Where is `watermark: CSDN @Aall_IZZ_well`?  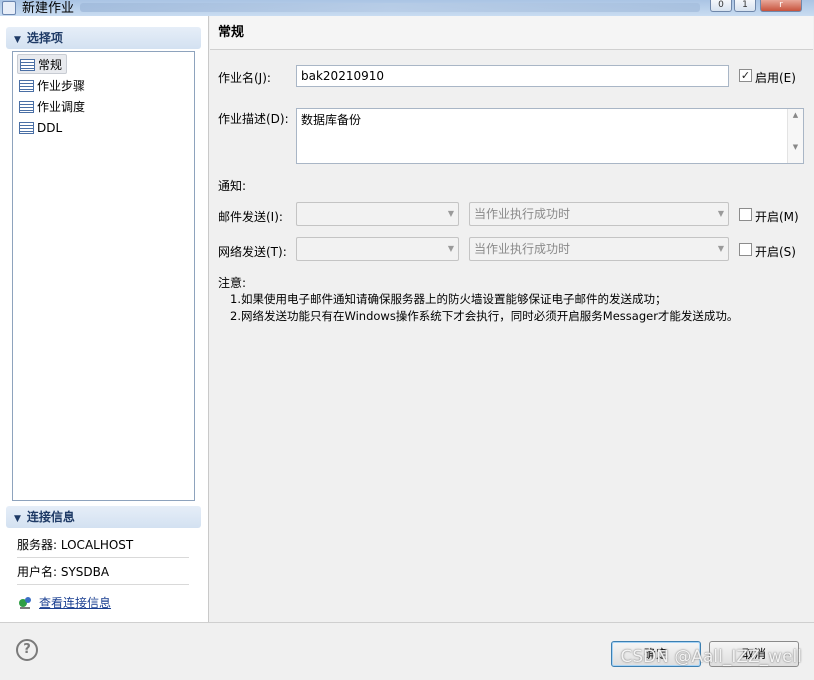 watermark: CSDN @Aall_IZZ_well is located at coordinates (711, 657).